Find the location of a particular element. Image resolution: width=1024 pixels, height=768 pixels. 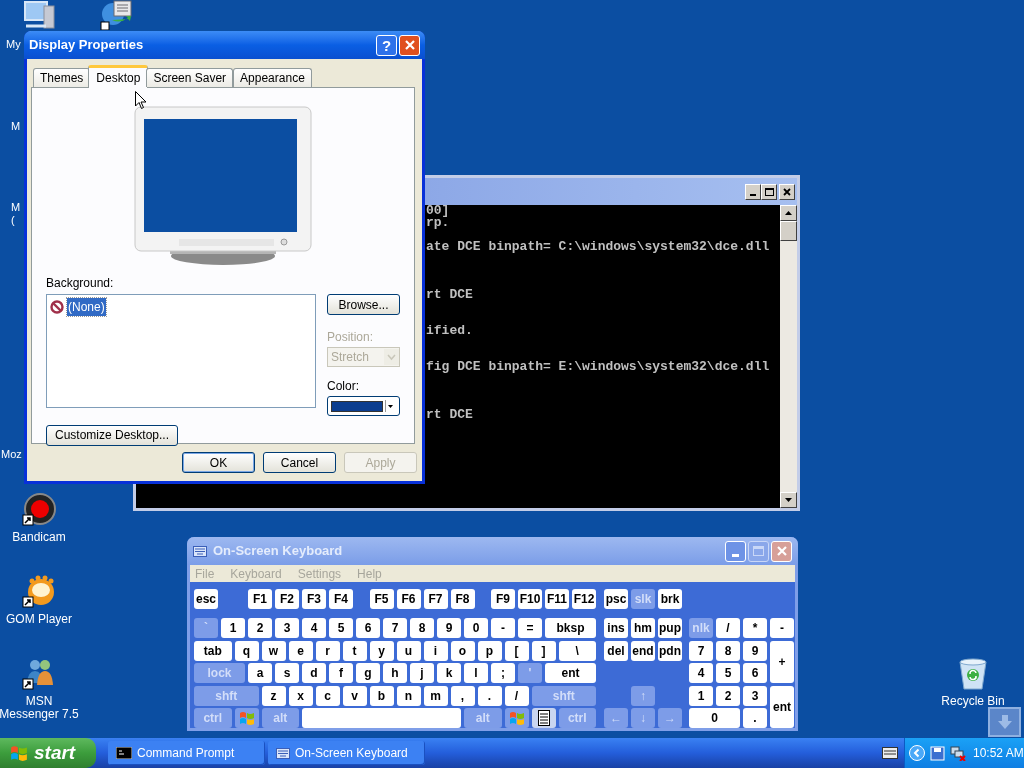

on-screen-key: m is located at coordinates (435, 695).